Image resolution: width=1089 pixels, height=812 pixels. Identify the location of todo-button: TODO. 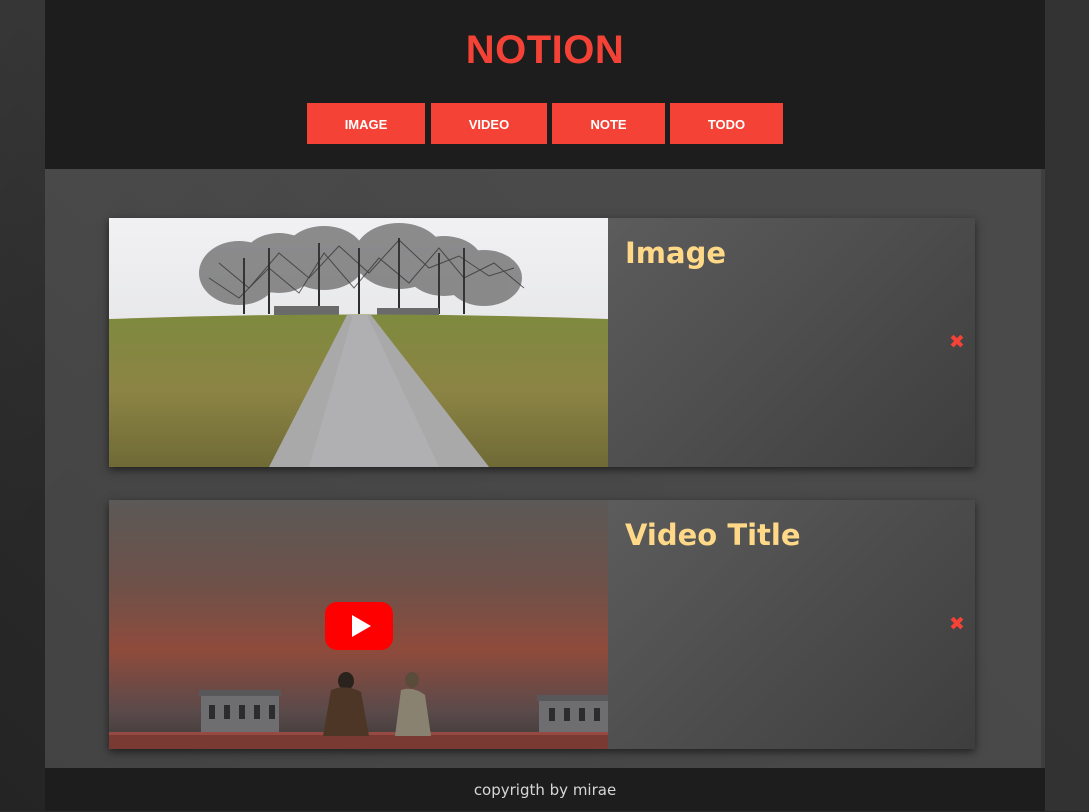
(726, 123).